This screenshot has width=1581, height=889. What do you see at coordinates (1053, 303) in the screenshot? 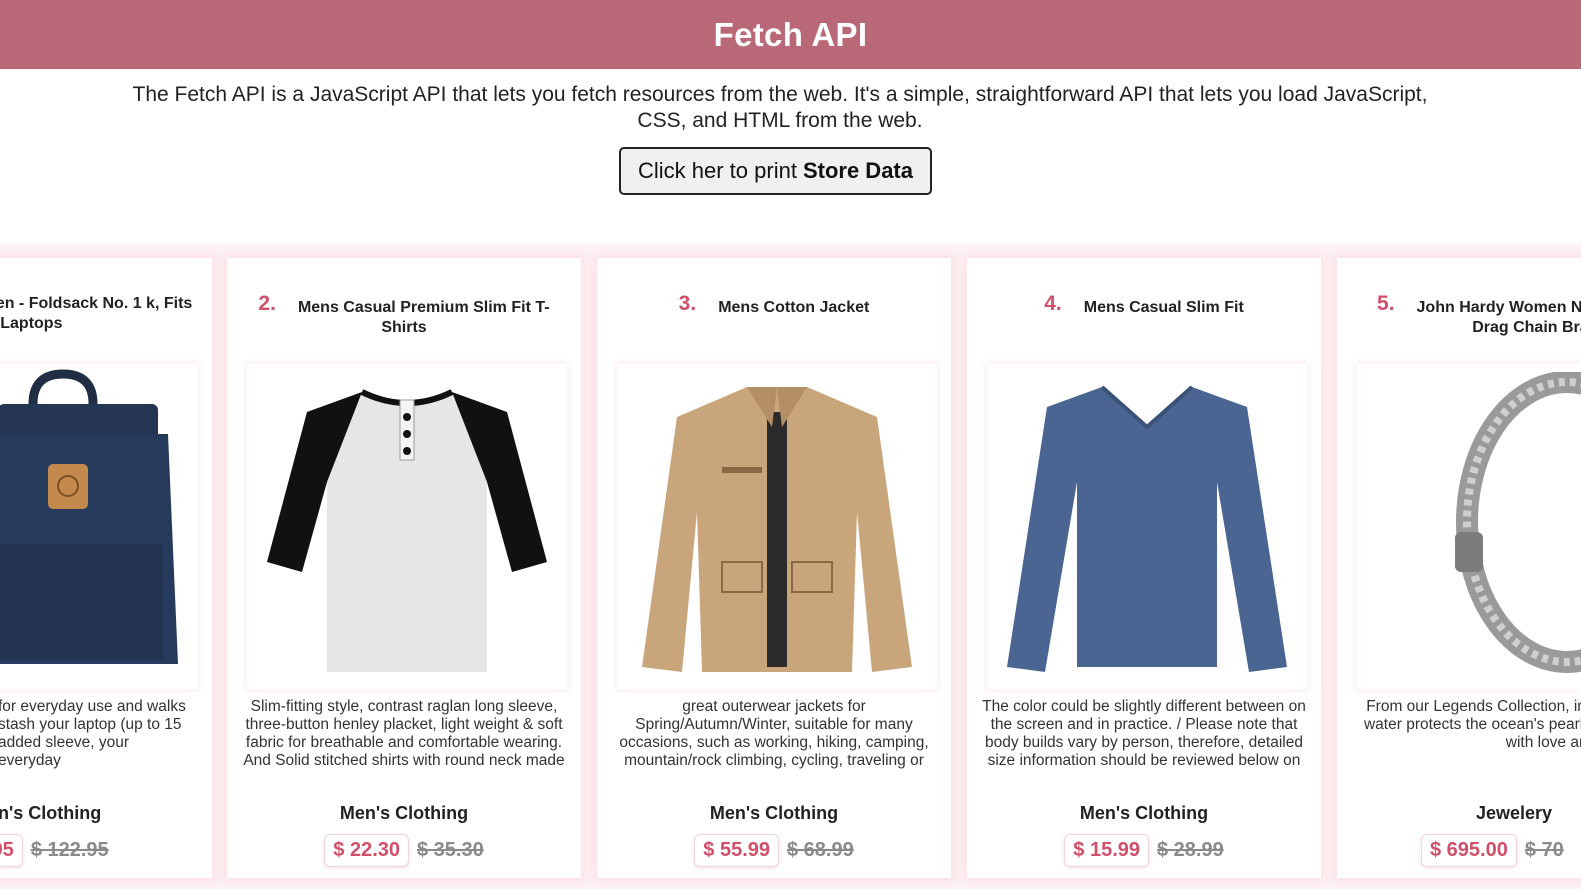
I see `product-number: 4.` at bounding box center [1053, 303].